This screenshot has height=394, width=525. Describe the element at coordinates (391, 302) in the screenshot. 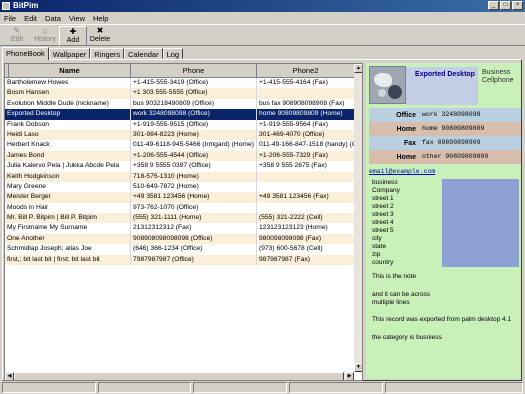

I see `note-line: multiple lines` at that location.